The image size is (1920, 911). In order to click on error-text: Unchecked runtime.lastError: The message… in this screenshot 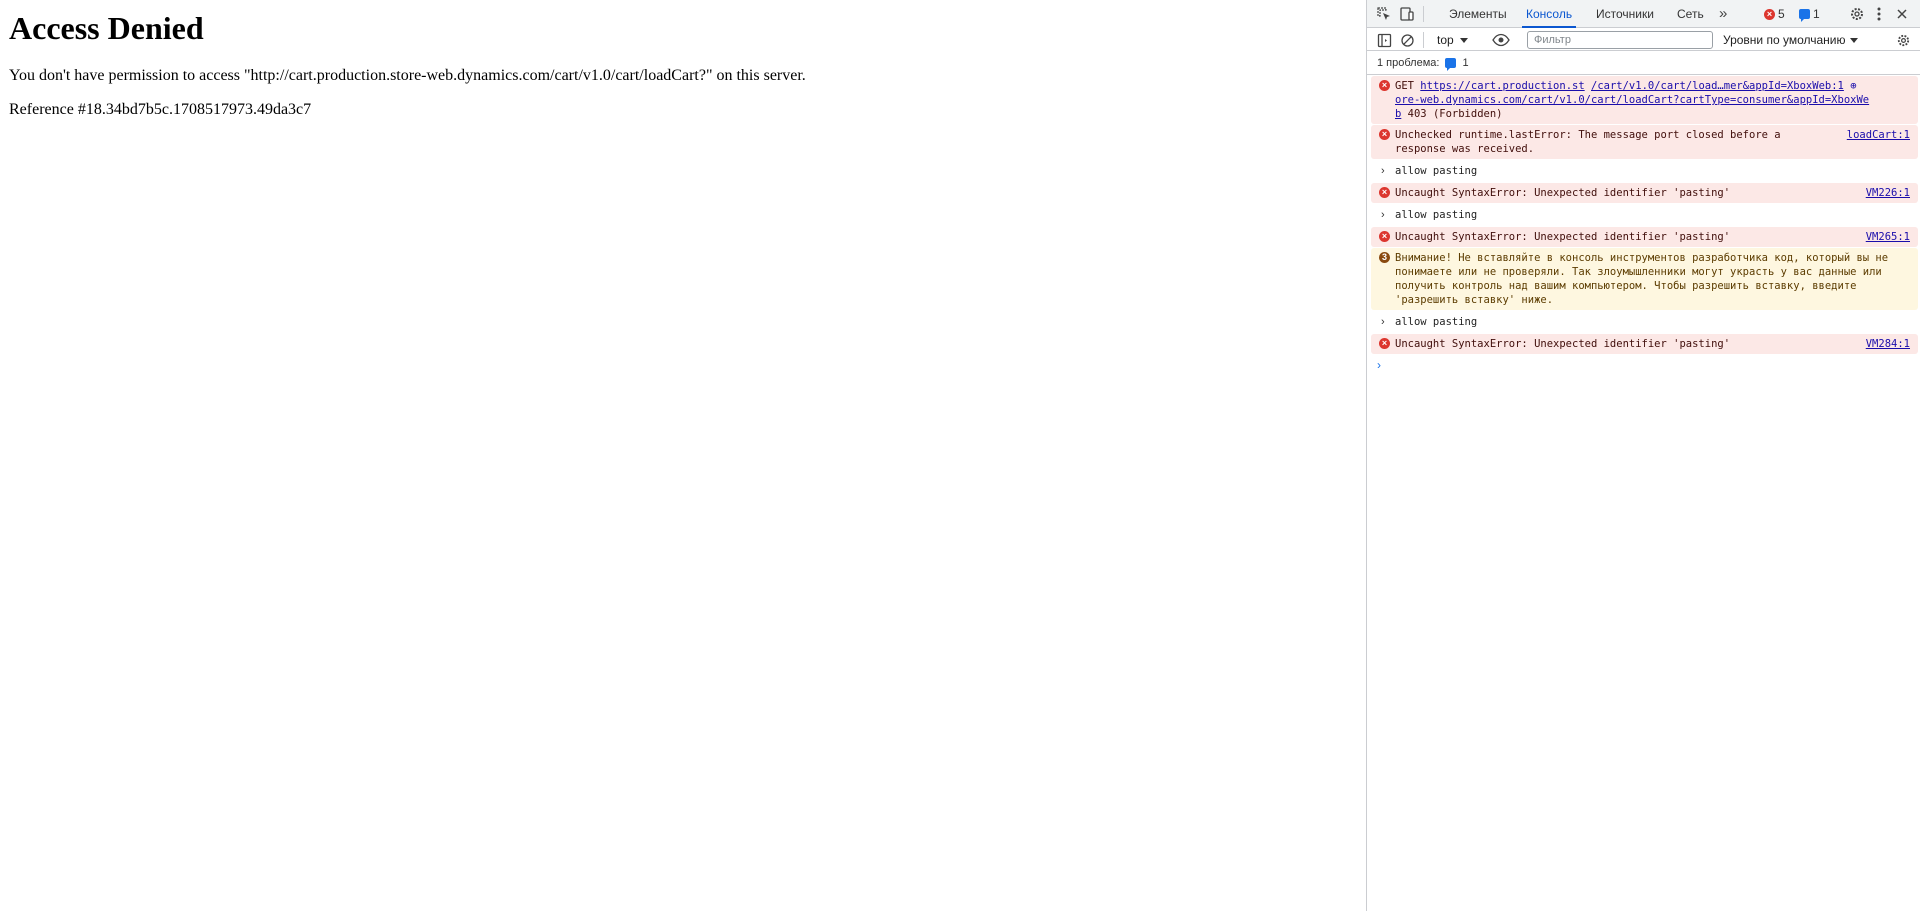, I will do `click(1588, 142)`.